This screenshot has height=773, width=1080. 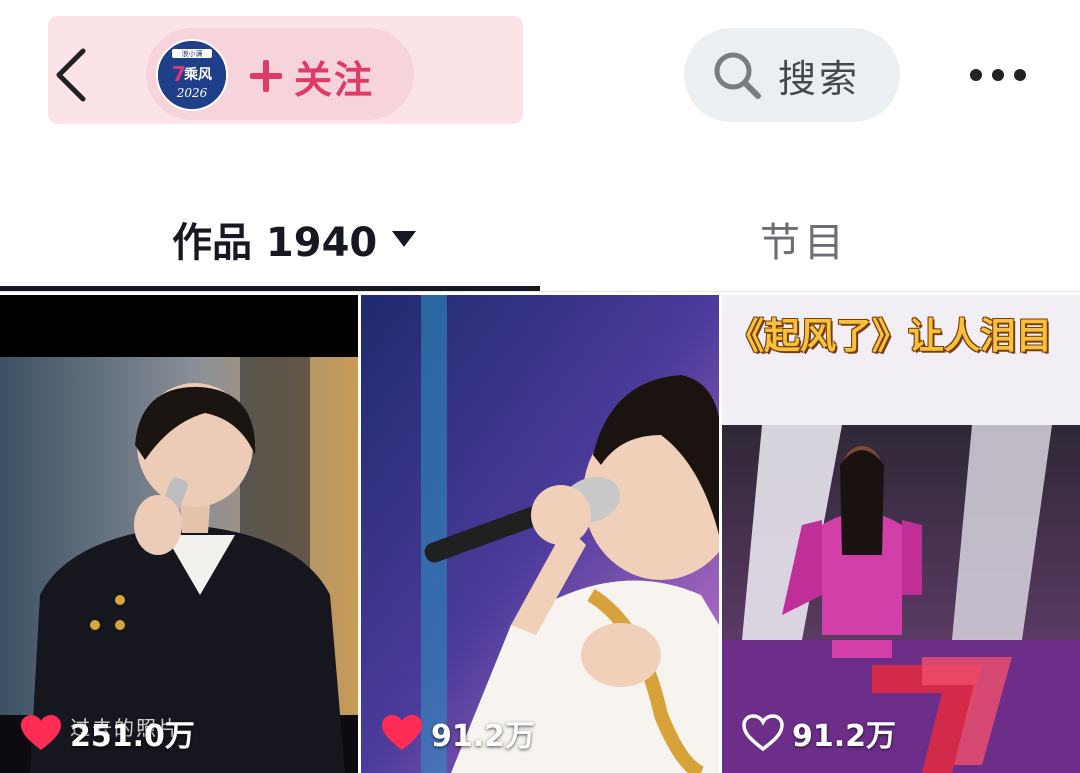 I want to click on like-count-2: 91.2万, so click(x=483, y=736).